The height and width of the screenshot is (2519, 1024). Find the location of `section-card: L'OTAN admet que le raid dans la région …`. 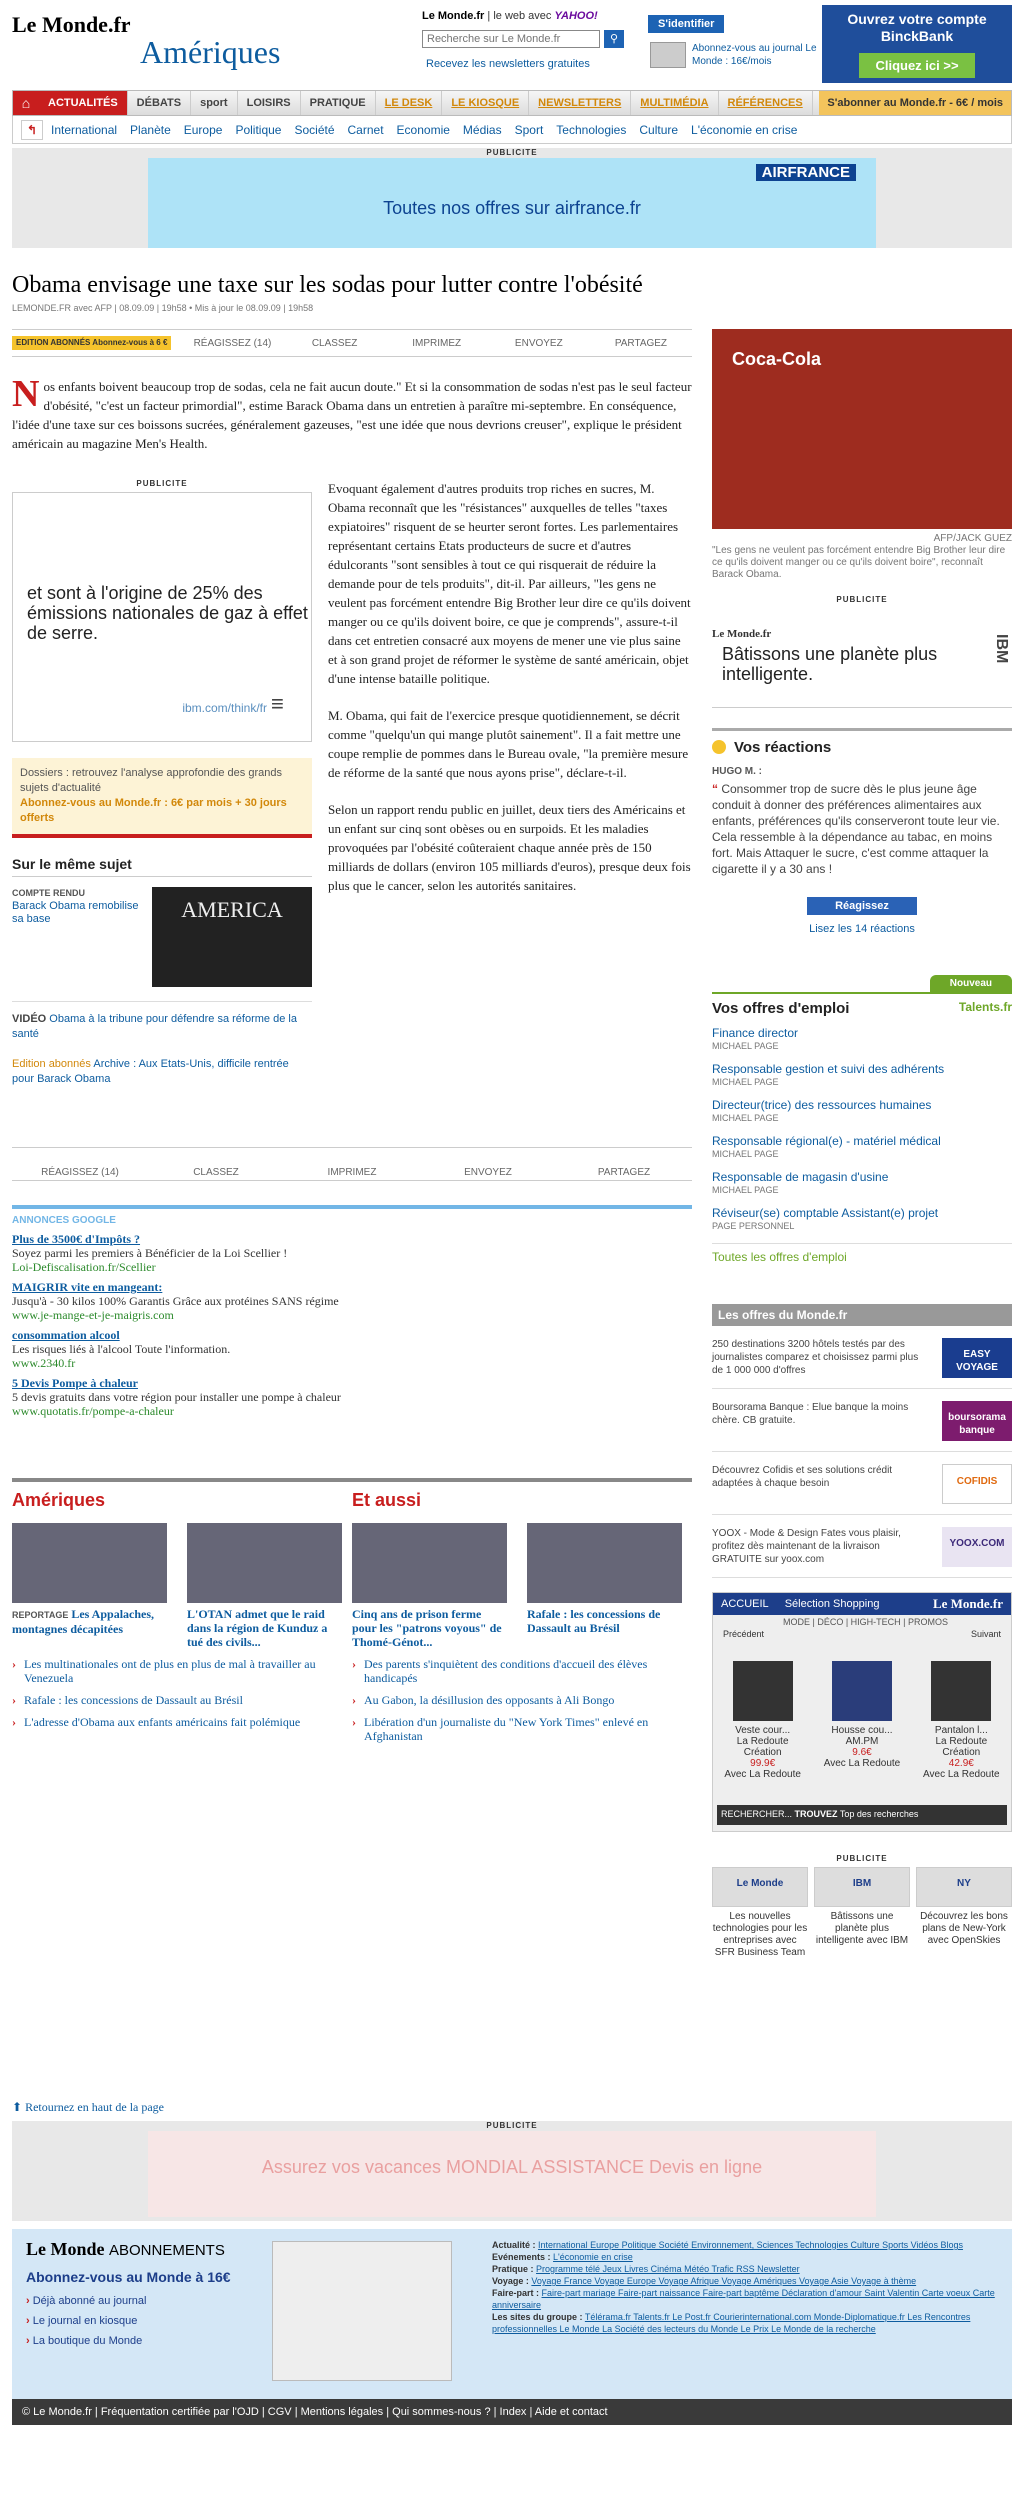

section-card: L'OTAN admet que le raid dans la région … is located at coordinates (264, 1586).